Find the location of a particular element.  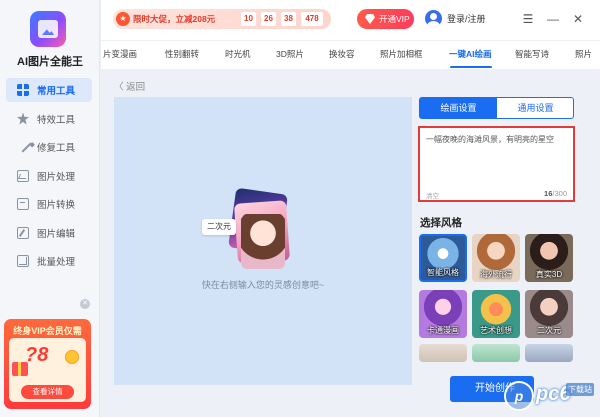

sidebar-item-label: 图片编辑 is located at coordinates (56, 234).